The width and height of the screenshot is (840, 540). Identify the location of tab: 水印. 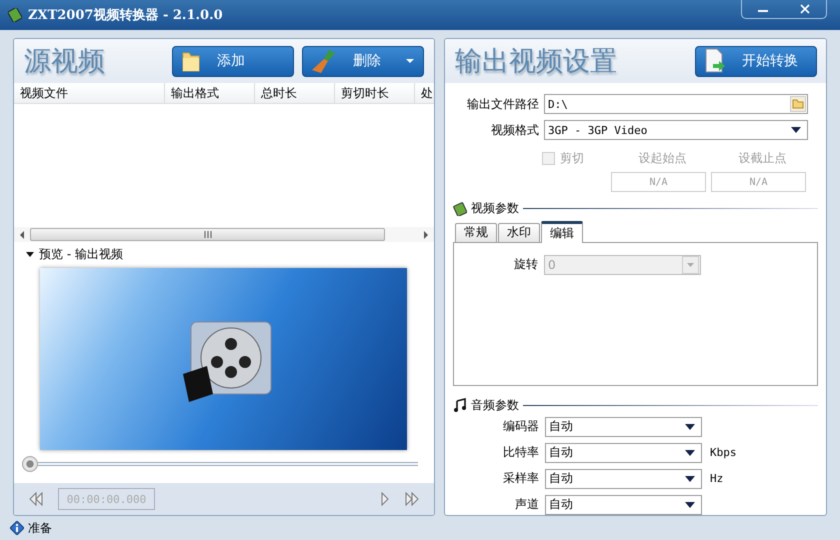
(519, 232).